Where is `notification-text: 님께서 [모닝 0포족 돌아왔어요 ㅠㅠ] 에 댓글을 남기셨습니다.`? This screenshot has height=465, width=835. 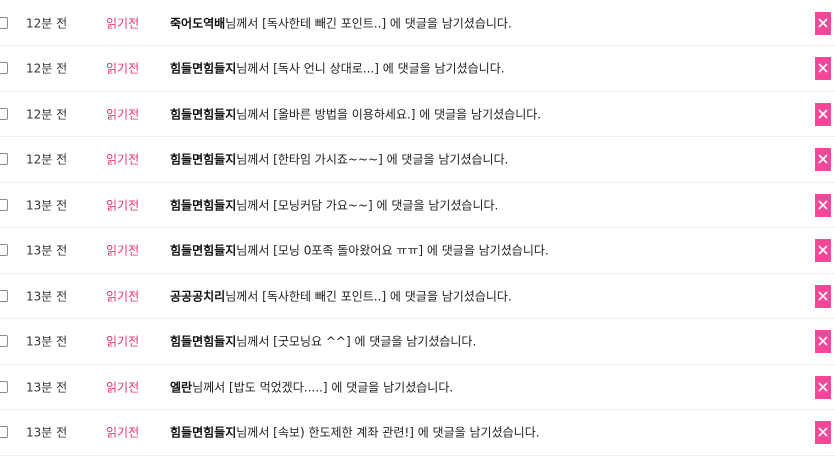
notification-text: 님께서 [모닝 0포족 돌아왔어요 ㅠㅠ] 에 댓글을 남기셨습니다. is located at coordinates (392, 250).